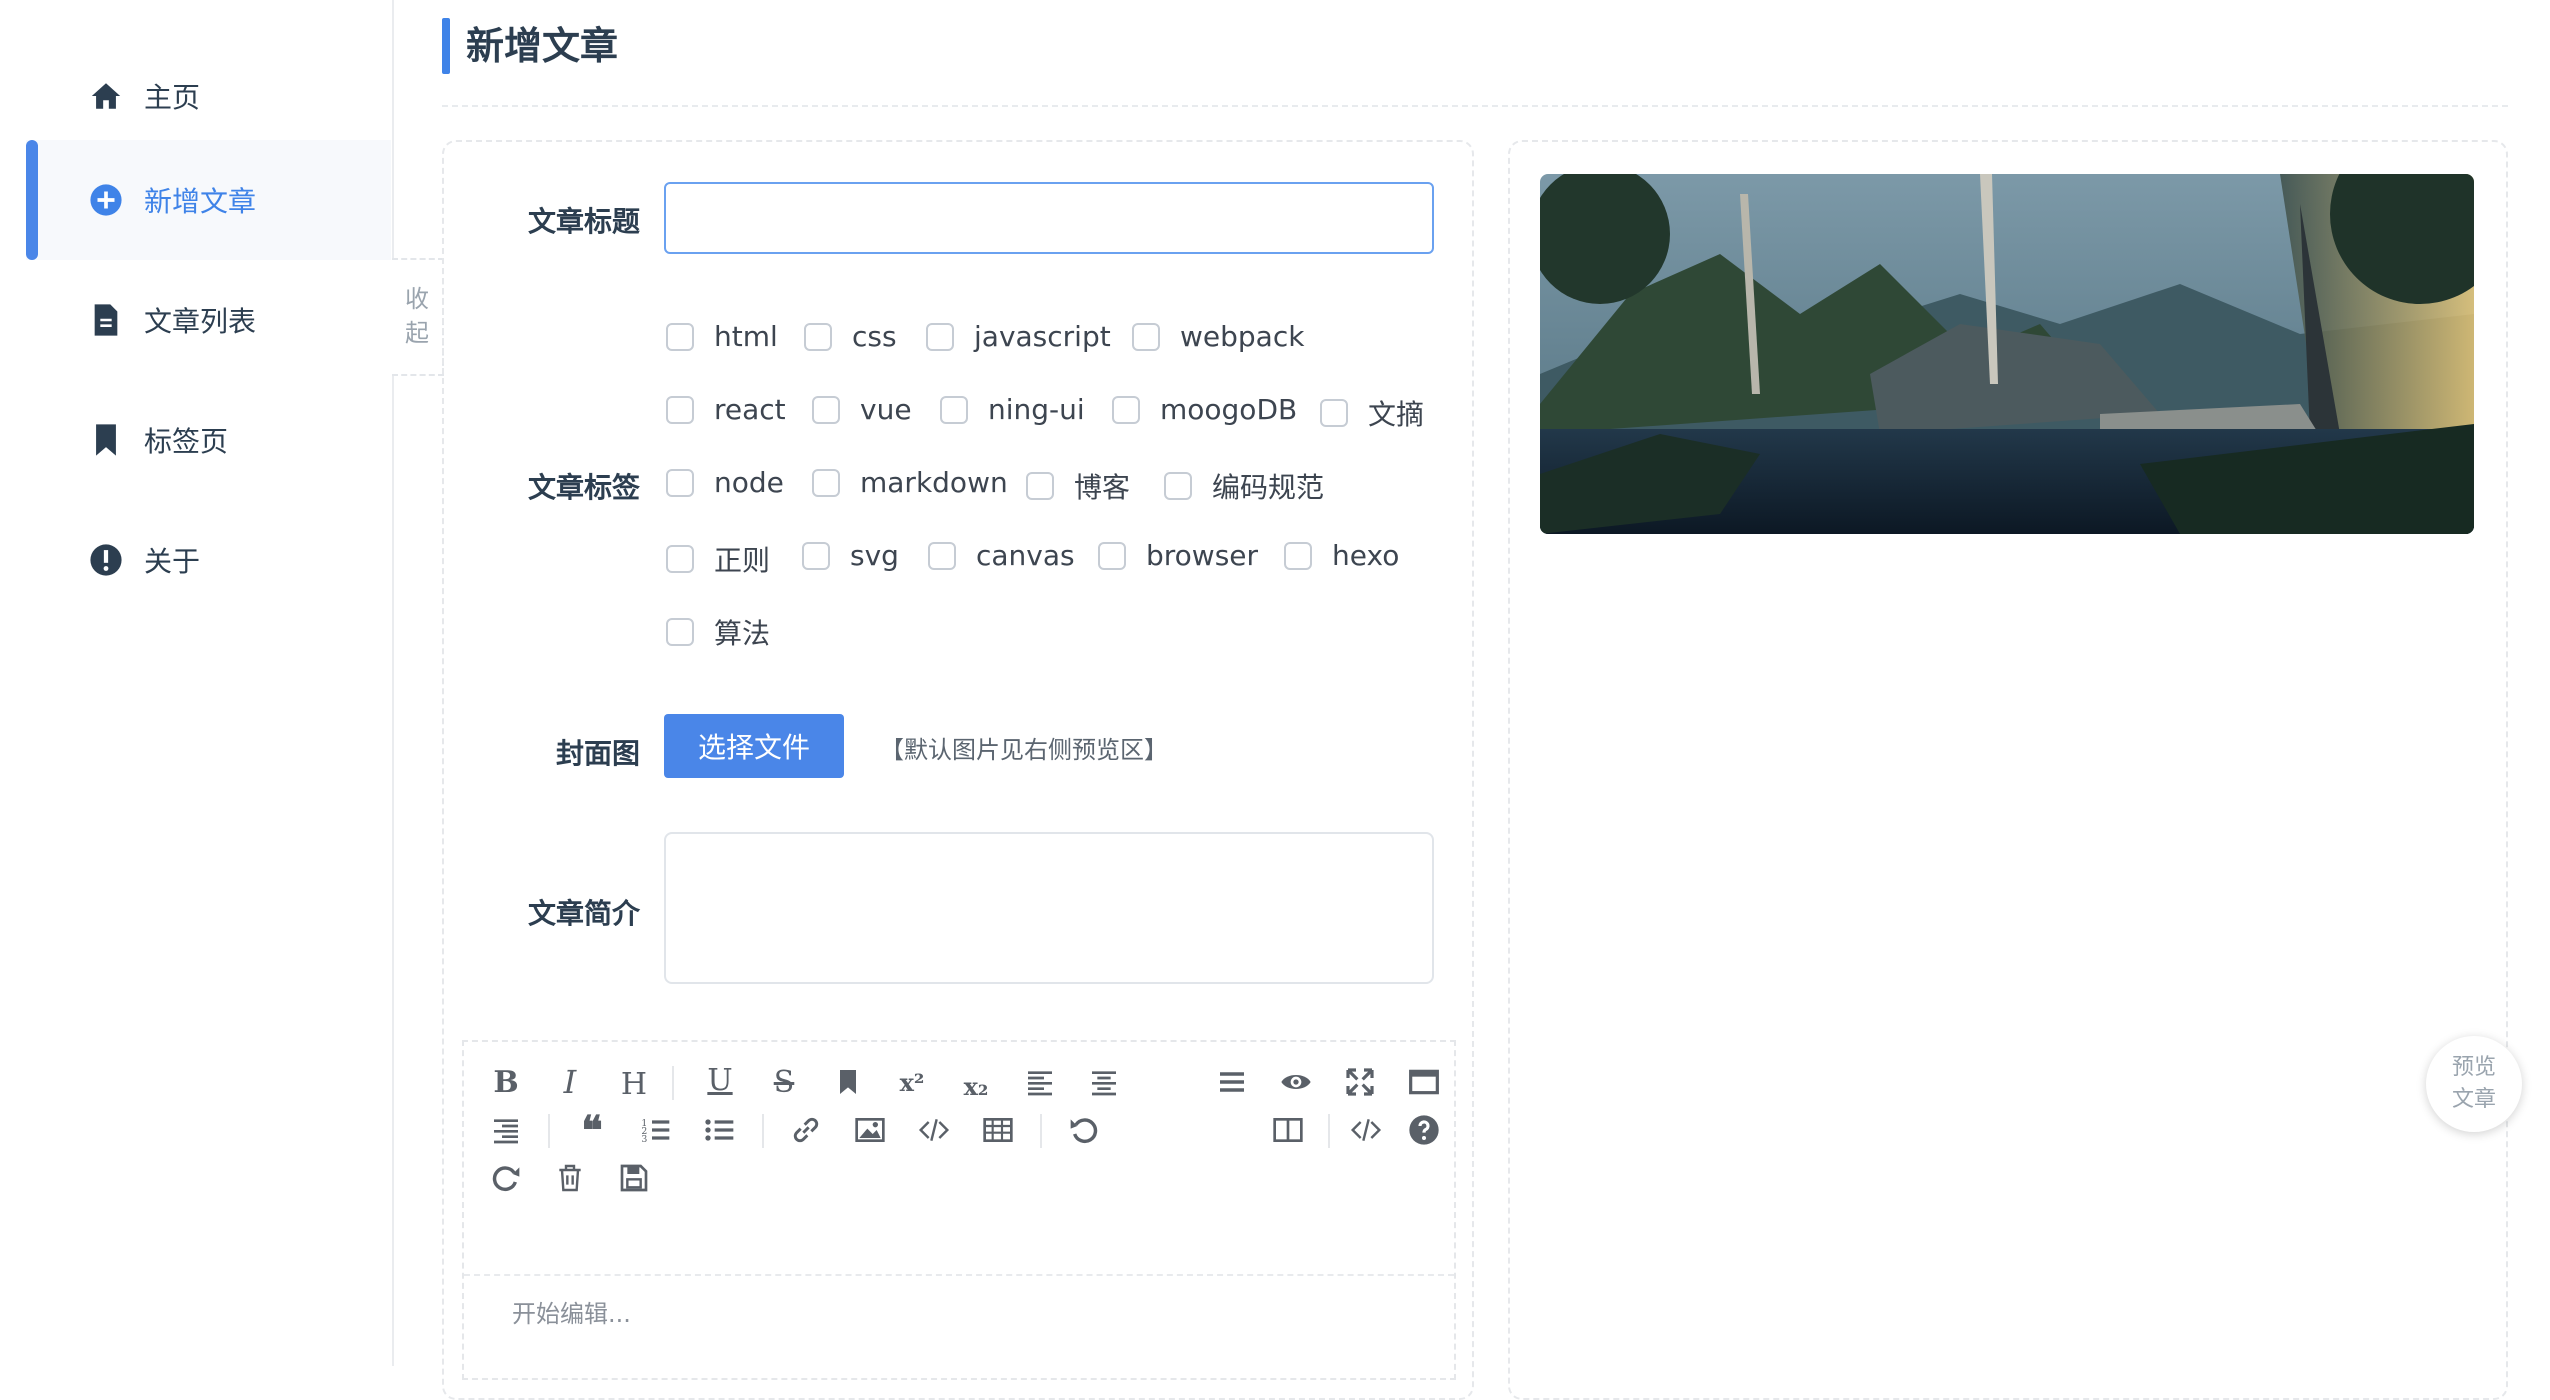 The image size is (2550, 1400). Describe the element at coordinates (720, 1080) in the screenshot. I see `underline-icon: U` at that location.